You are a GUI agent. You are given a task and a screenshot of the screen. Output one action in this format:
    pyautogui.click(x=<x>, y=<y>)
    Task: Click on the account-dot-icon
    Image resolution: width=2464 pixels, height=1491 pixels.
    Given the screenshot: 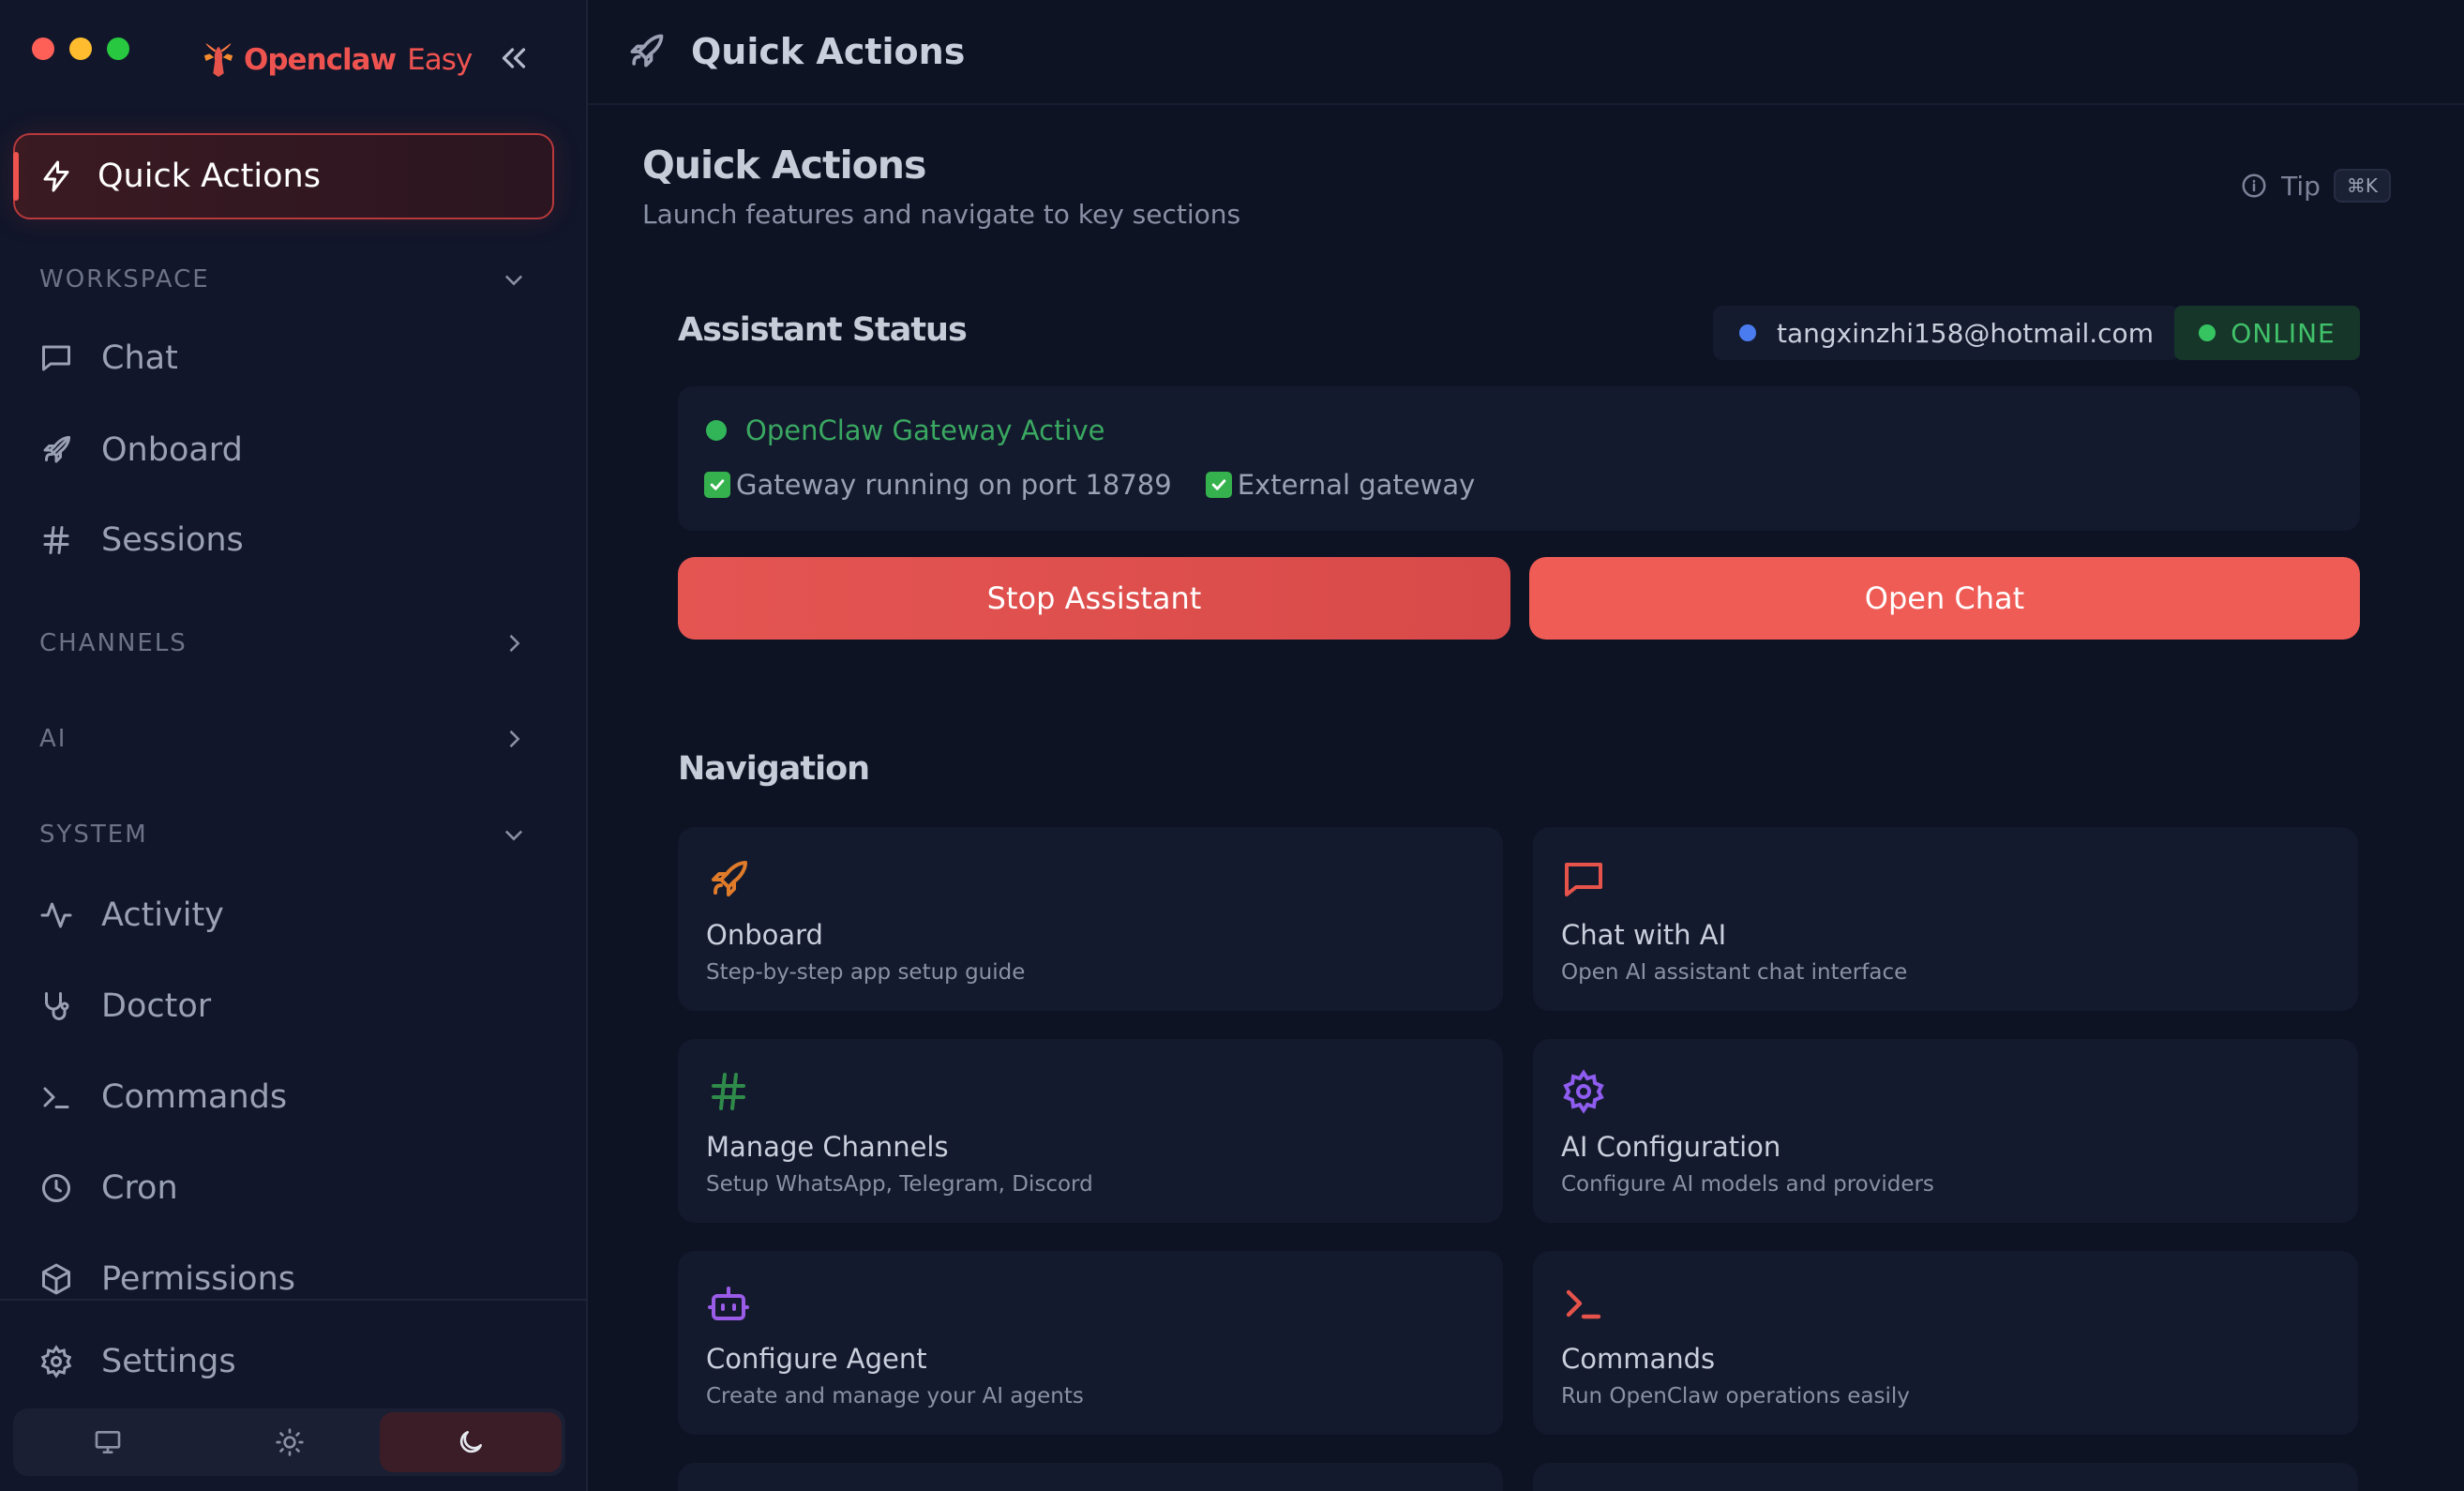 What is the action you would take?
    pyautogui.click(x=1747, y=332)
    